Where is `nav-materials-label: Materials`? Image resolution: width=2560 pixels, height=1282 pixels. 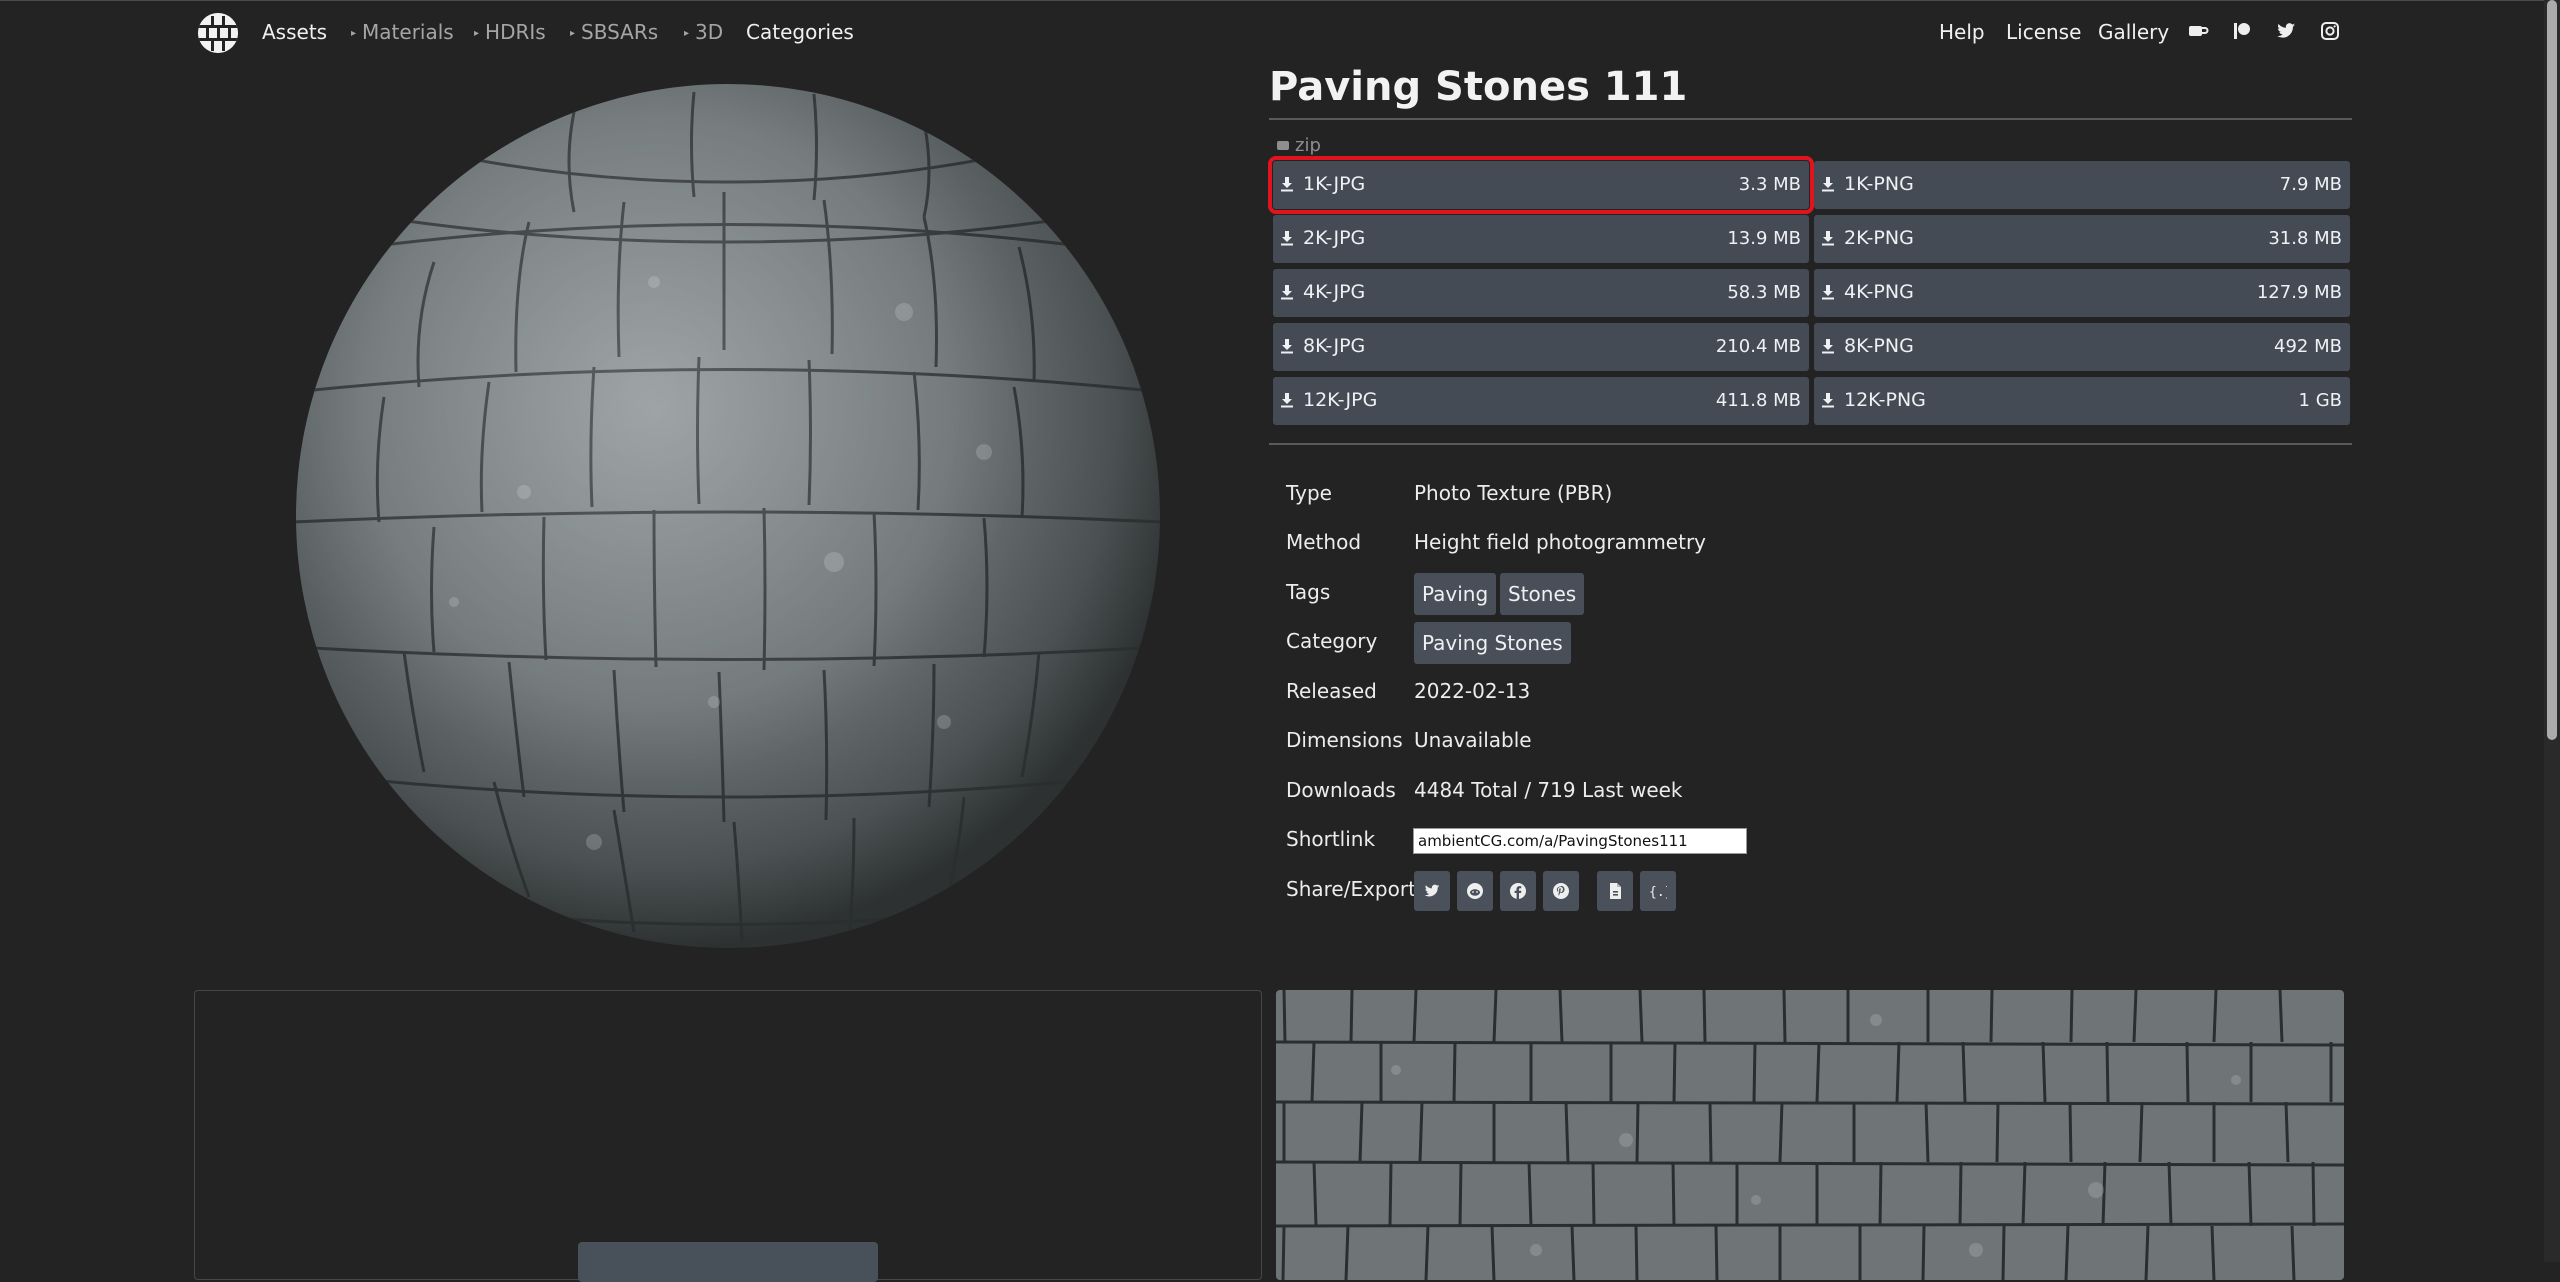 nav-materials-label: Materials is located at coordinates (408, 32).